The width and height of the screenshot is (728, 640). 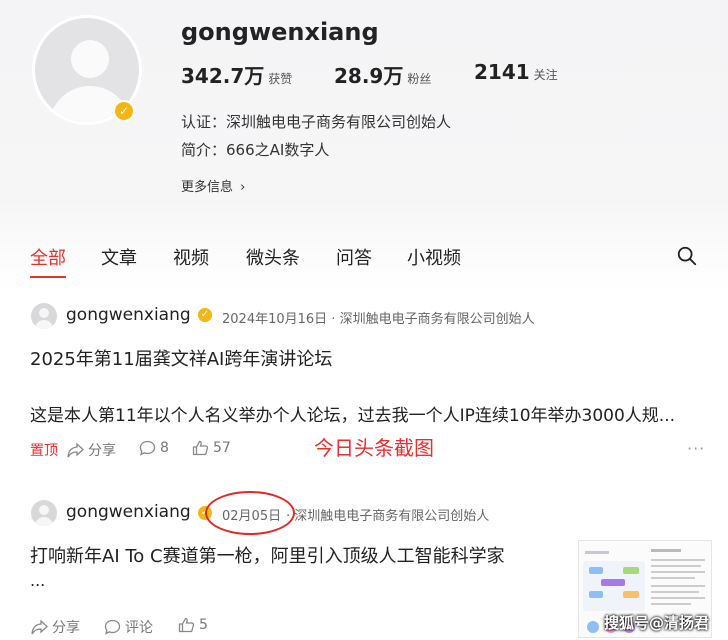 What do you see at coordinates (687, 256) in the screenshot?
I see `search-icon` at bounding box center [687, 256].